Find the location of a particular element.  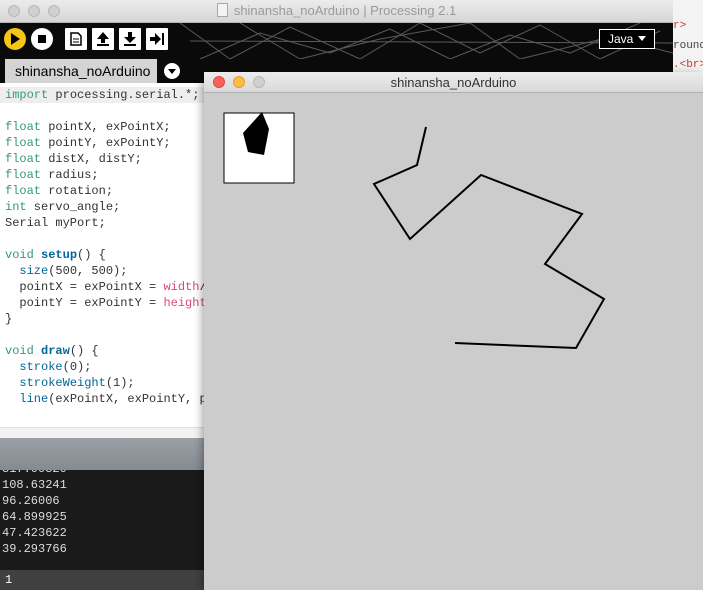

save-sketch-button is located at coordinates (130, 39).